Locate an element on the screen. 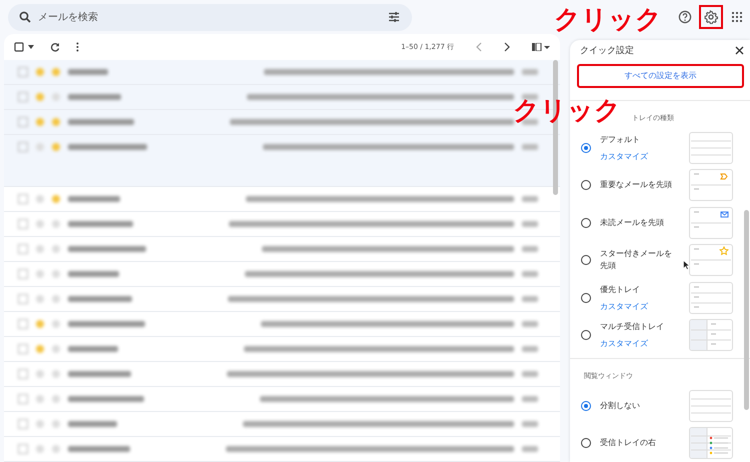 The height and width of the screenshot is (462, 750). caret-down-icon is located at coordinates (31, 47).